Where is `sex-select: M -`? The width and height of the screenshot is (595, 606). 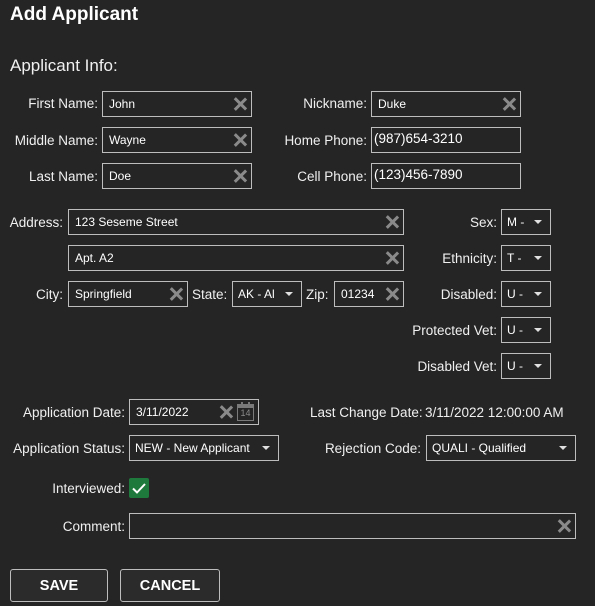 sex-select: M - is located at coordinates (526, 222).